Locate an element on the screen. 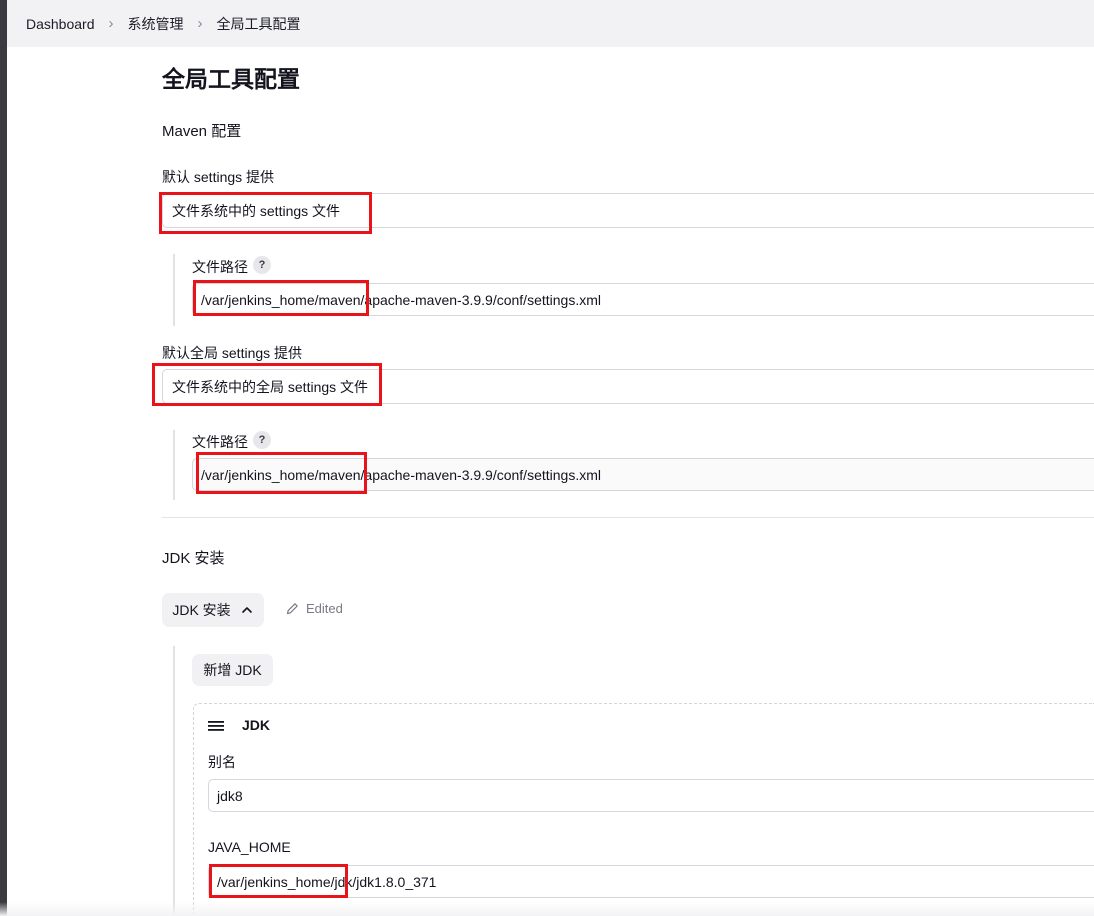 The width and height of the screenshot is (1094, 916). settings-path-label: 文件路径 is located at coordinates (220, 267).